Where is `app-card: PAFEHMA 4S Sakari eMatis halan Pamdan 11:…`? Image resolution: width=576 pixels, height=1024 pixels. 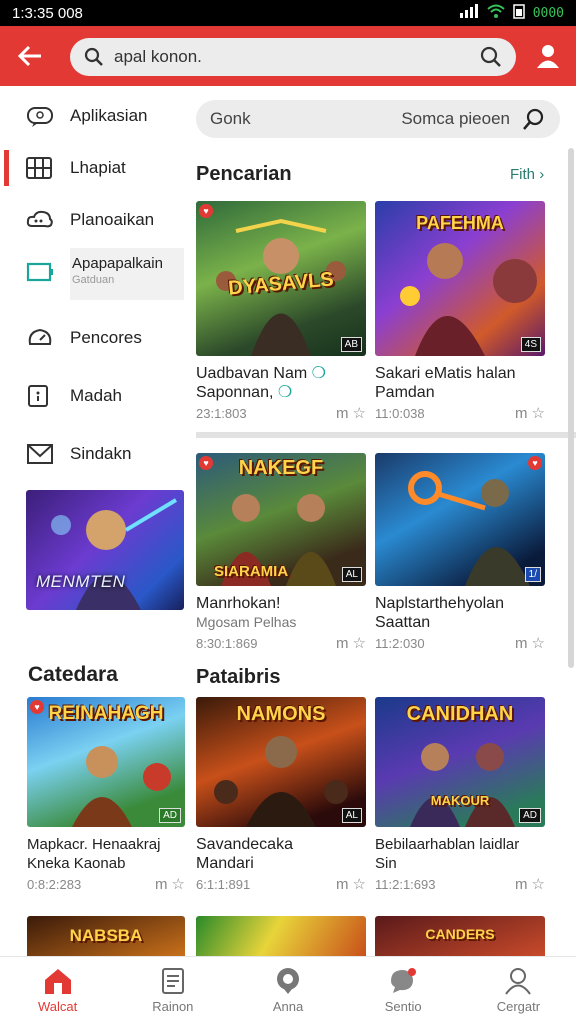
app-card: PAFEHMA 4S Sakari eMatis halan Pamdan 11:… is located at coordinates (460, 311).